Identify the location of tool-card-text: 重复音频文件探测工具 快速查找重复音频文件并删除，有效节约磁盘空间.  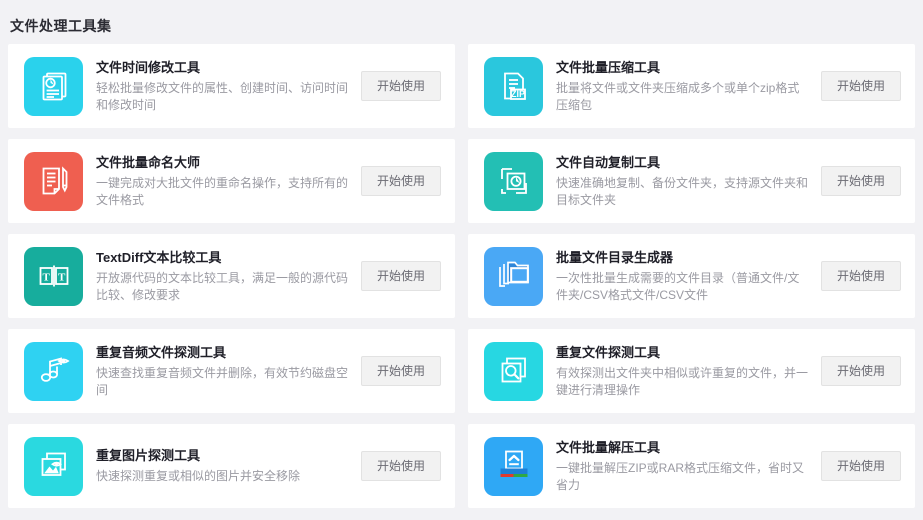
(226, 371).